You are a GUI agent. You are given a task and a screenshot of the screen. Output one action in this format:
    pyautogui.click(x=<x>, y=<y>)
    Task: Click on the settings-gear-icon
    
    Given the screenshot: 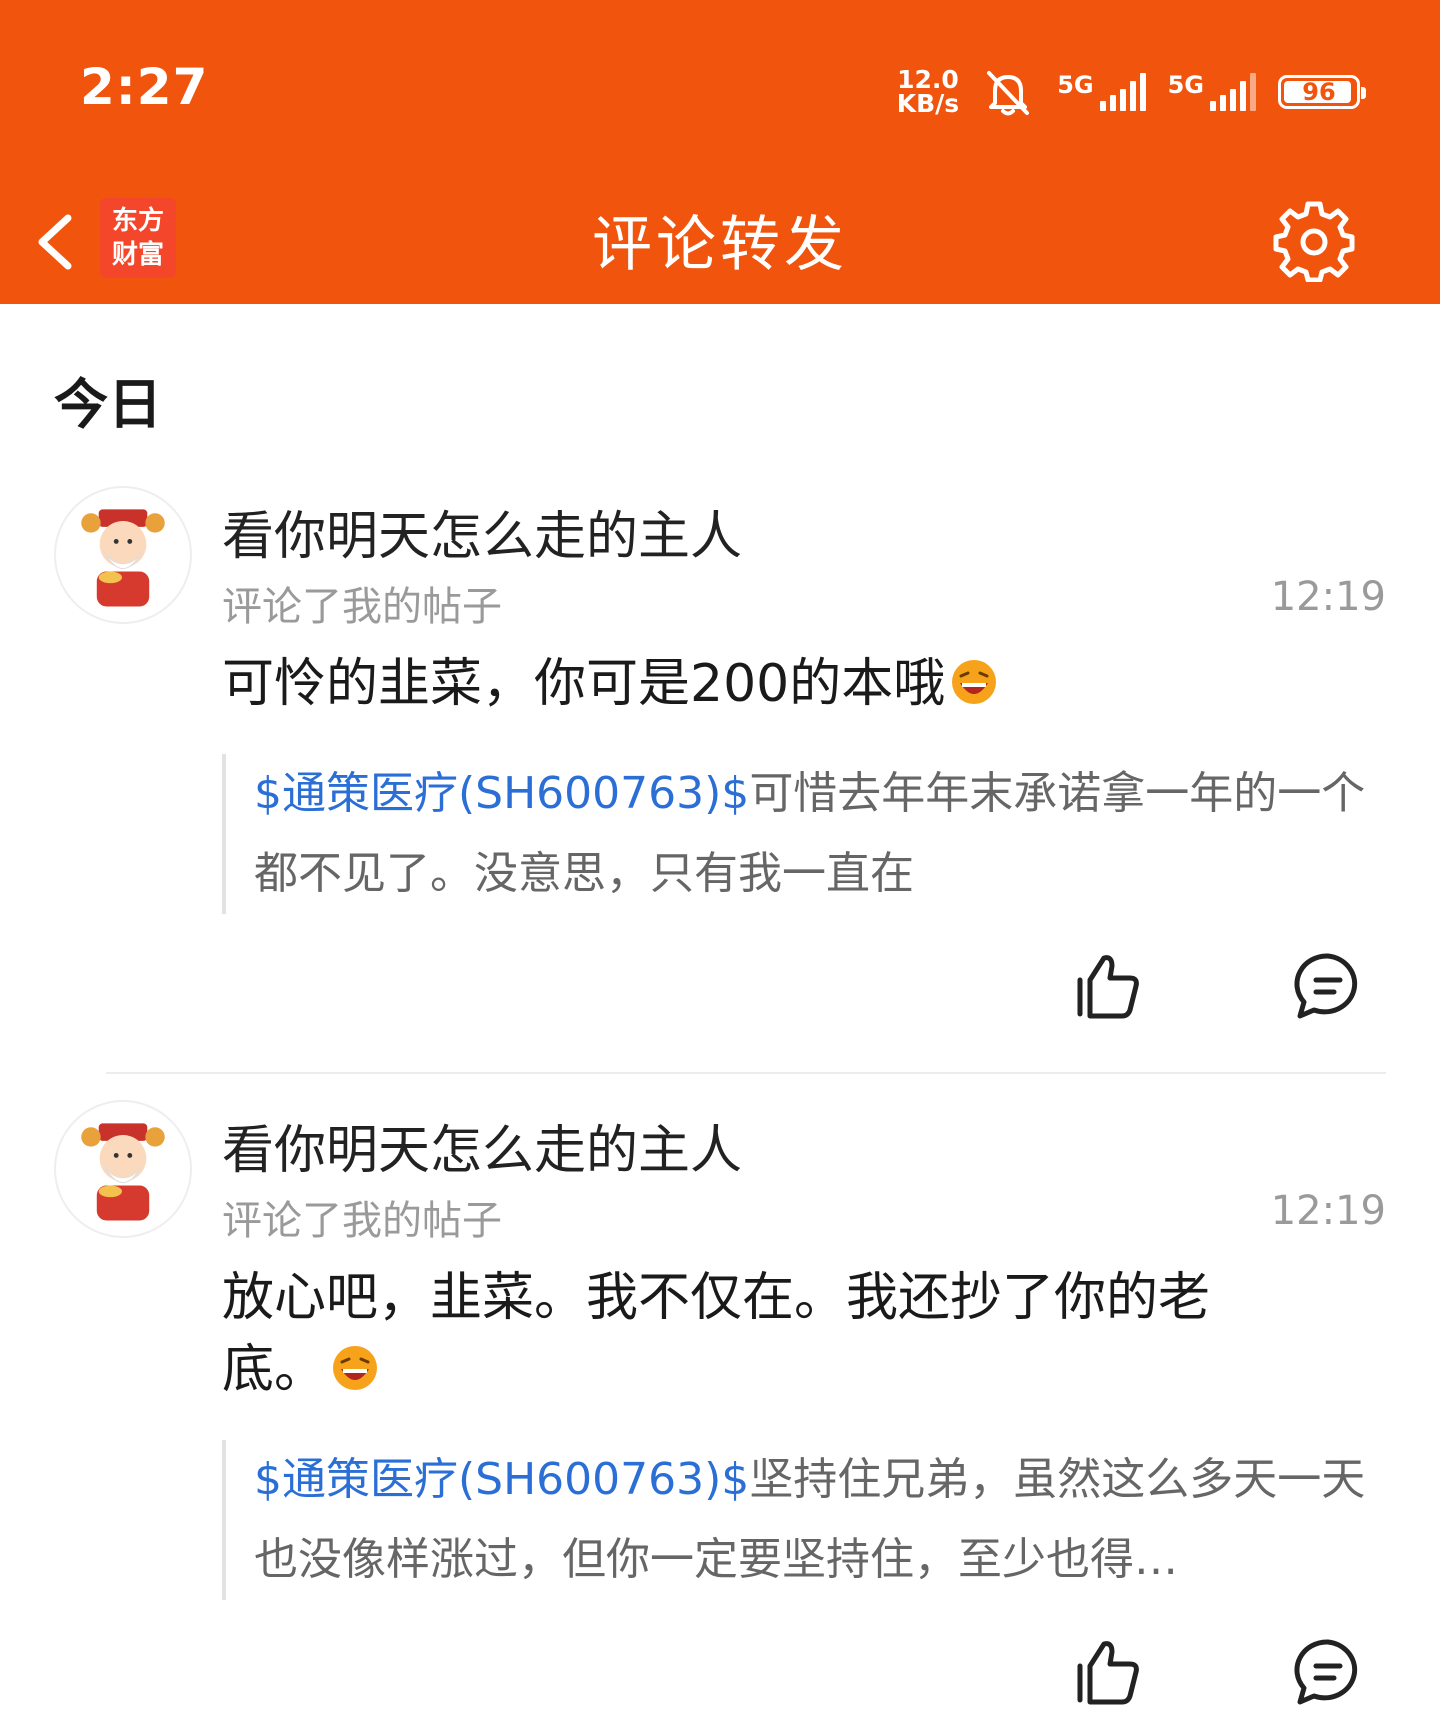 What is the action you would take?
    pyautogui.click(x=1314, y=240)
    